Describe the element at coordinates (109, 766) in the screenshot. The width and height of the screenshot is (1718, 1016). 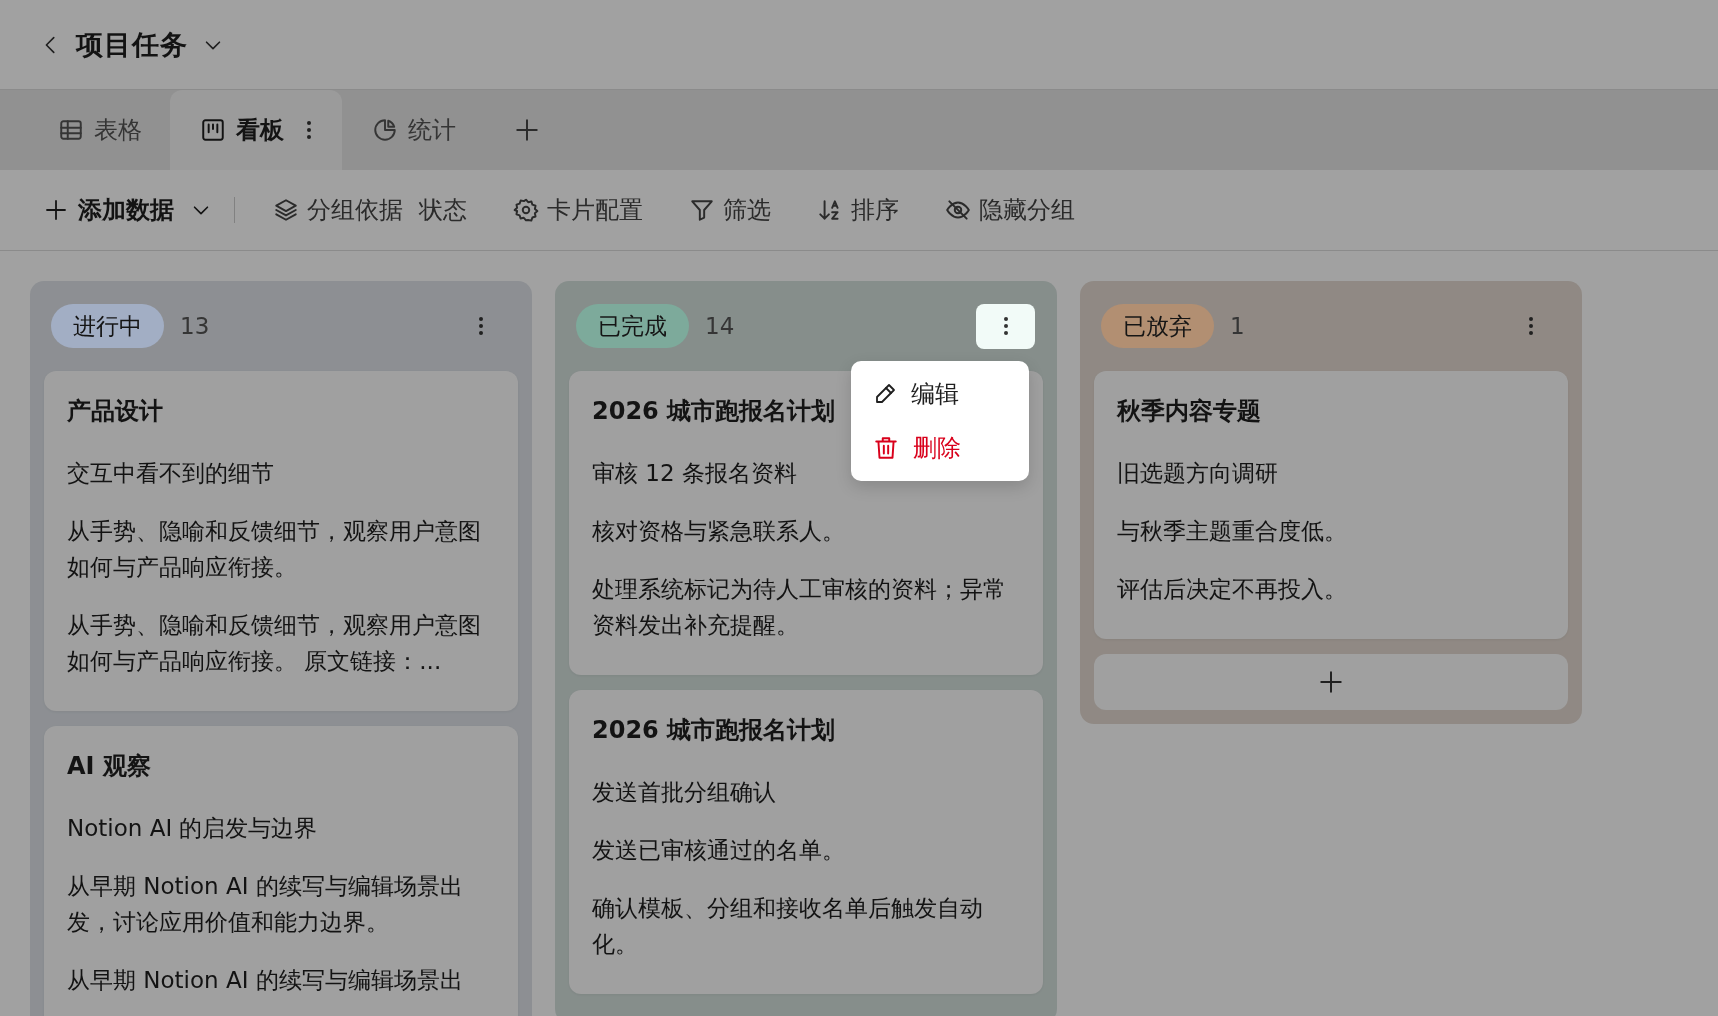
I see `card-title: AI 观察` at that location.